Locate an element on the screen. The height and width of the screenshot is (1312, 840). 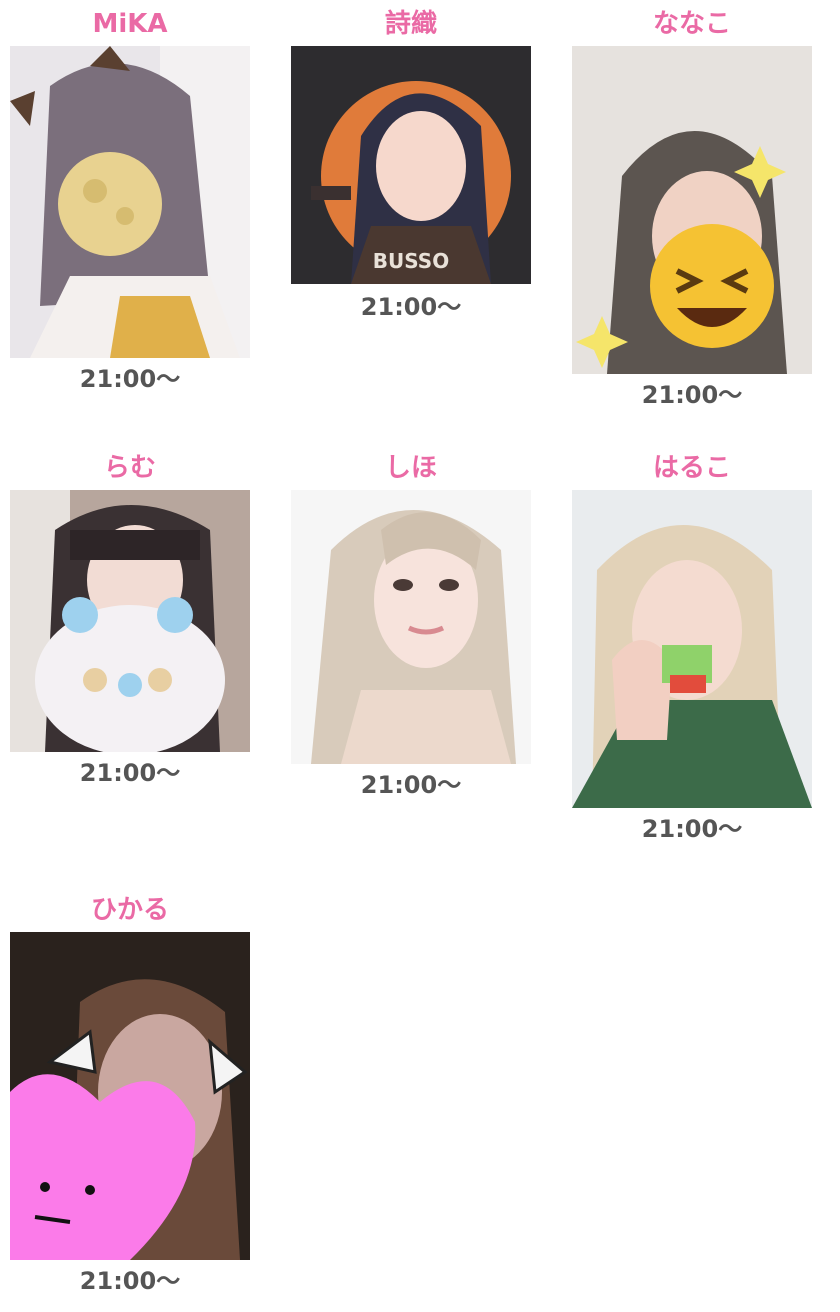
cast-card-haruko: はるこ 21:00〜 is located at coordinates (692, 649).